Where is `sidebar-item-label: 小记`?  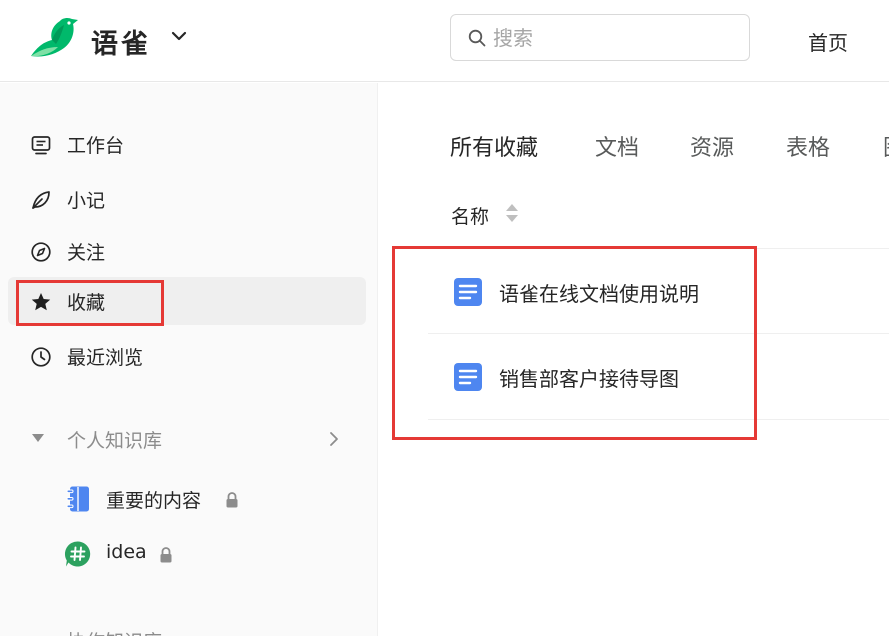 sidebar-item-label: 小记 is located at coordinates (86, 201).